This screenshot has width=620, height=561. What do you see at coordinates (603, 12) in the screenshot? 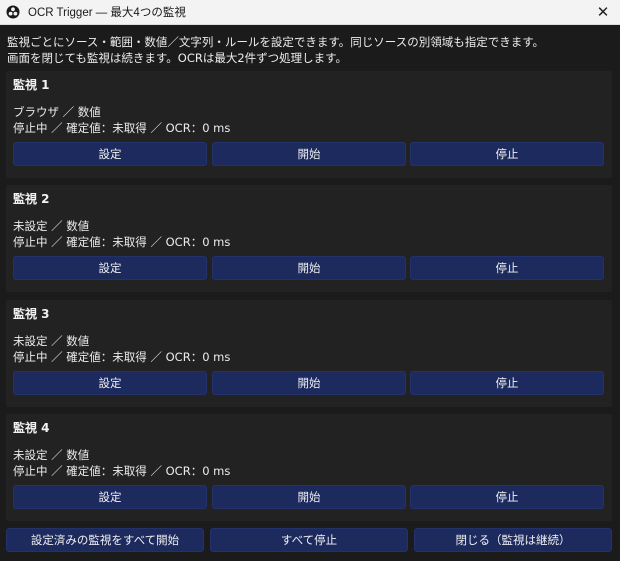
I see `close-icon: ✕` at bounding box center [603, 12].